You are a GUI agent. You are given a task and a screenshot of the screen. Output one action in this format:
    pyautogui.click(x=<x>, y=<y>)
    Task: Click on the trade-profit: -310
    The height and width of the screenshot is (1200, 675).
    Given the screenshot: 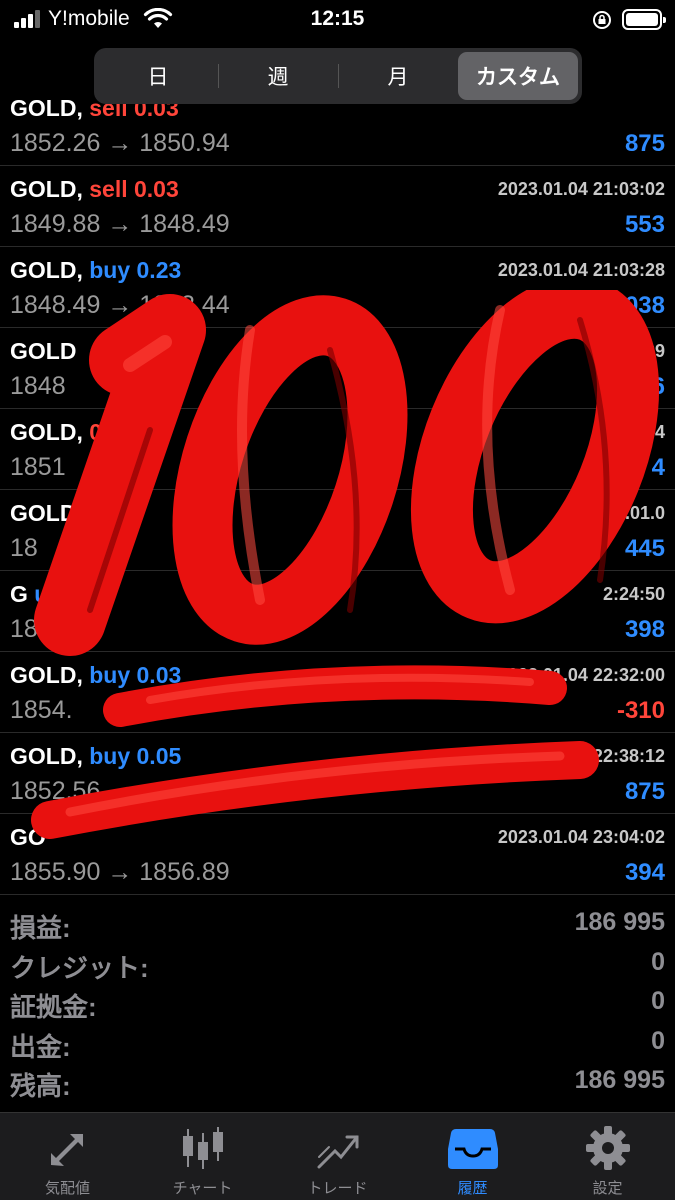 What is the action you would take?
    pyautogui.click(x=640, y=710)
    